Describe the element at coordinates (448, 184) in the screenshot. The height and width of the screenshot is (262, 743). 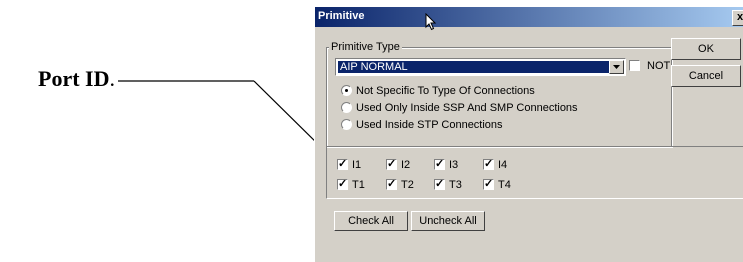
I see `port-checkbox-t3: ✓ T3` at that location.